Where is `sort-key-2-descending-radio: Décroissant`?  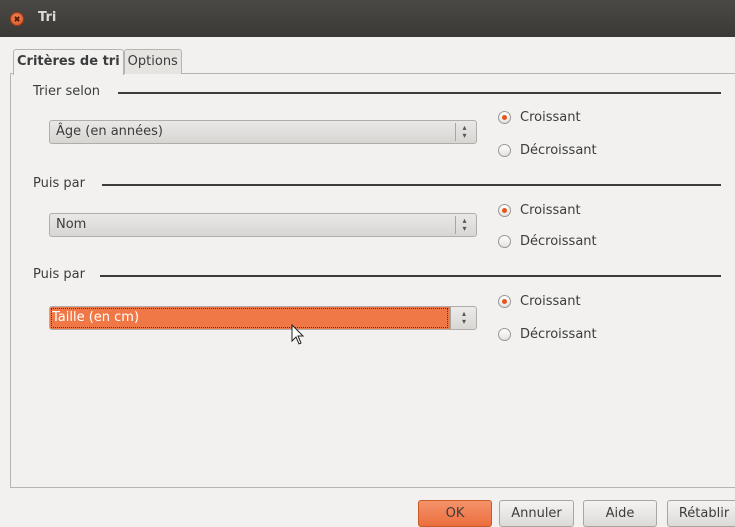 sort-key-2-descending-radio: Décroissant is located at coordinates (547, 241).